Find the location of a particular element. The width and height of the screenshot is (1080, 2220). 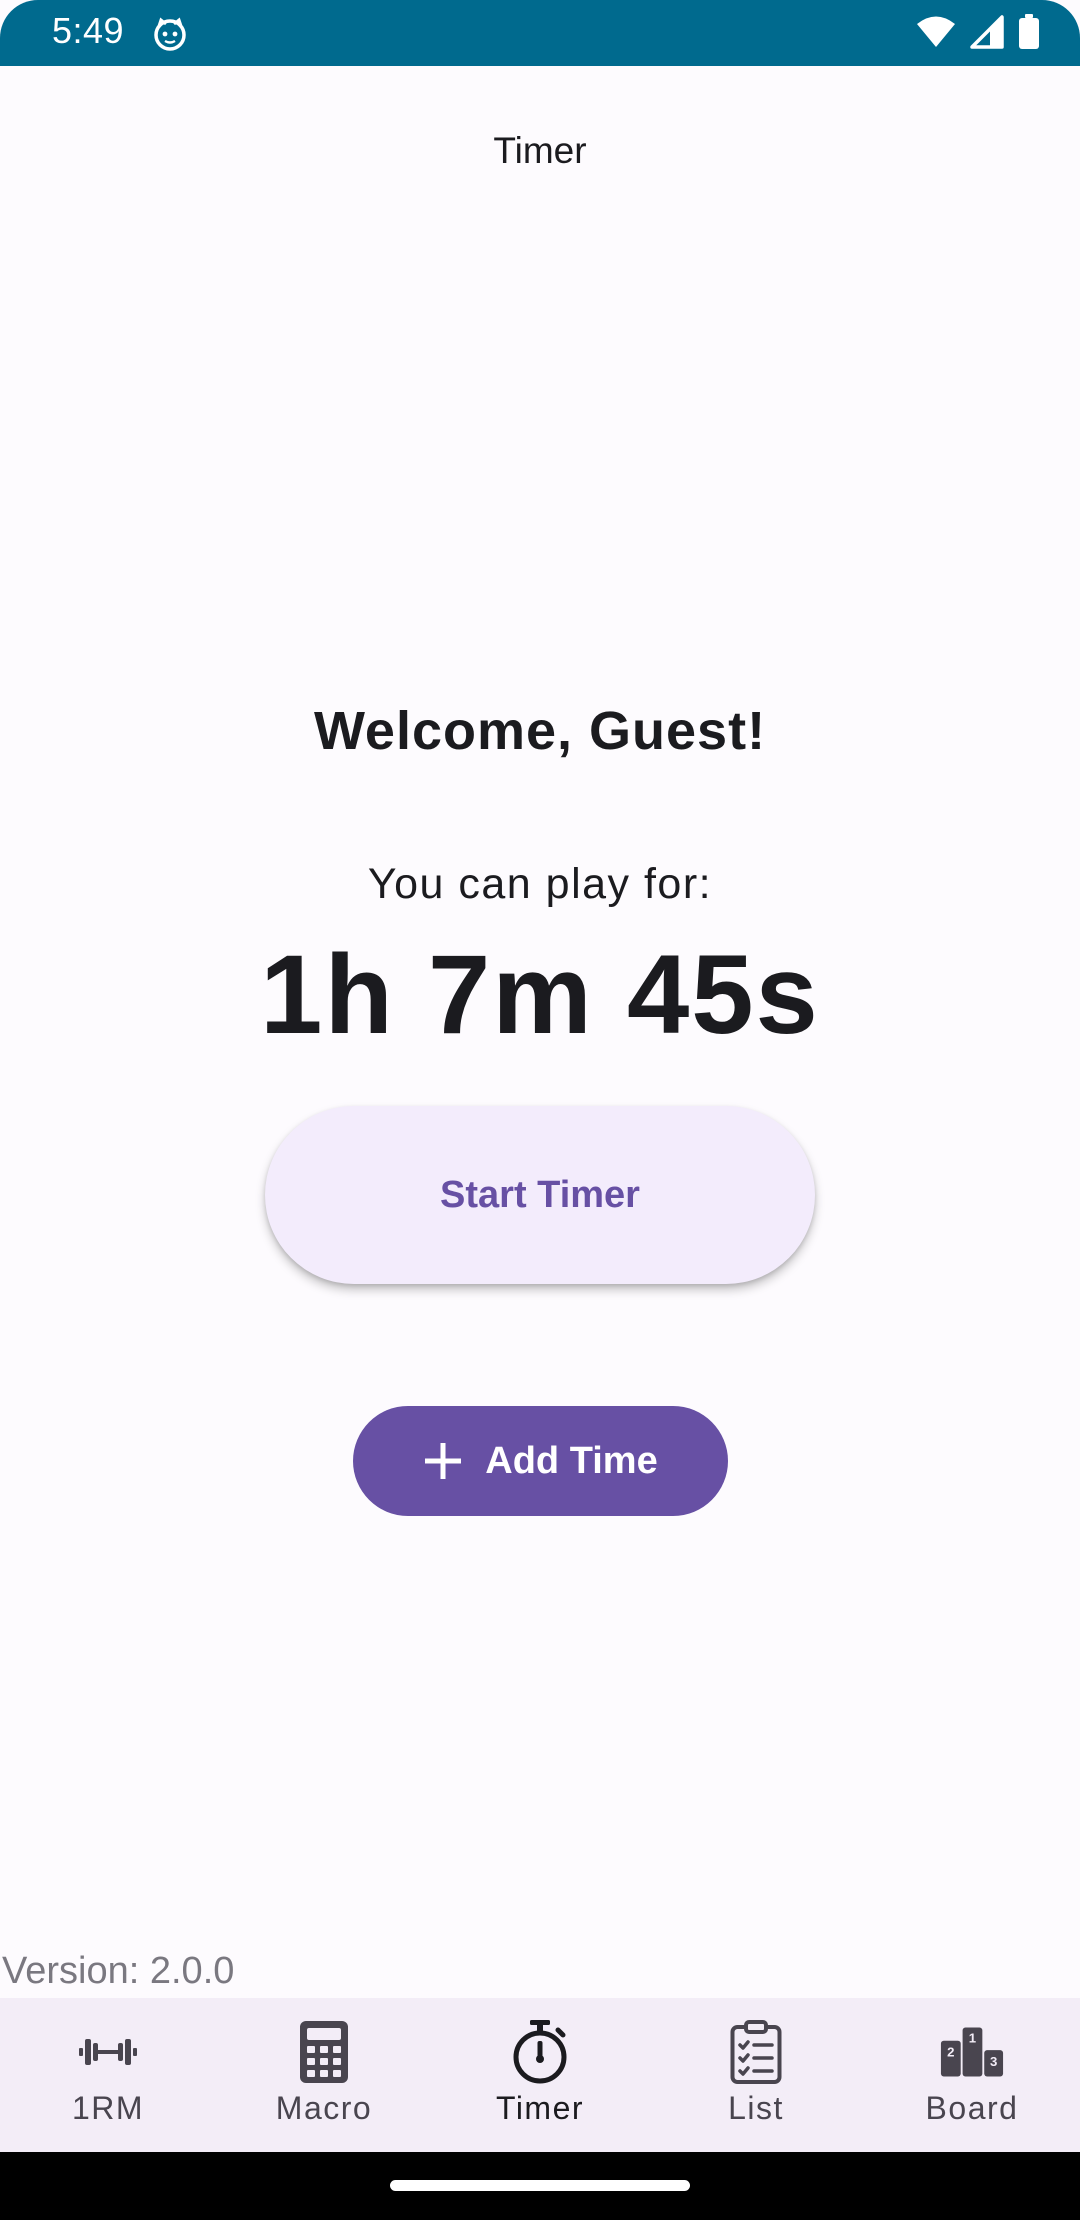

status-bar: 5:49 is located at coordinates (540, 33).